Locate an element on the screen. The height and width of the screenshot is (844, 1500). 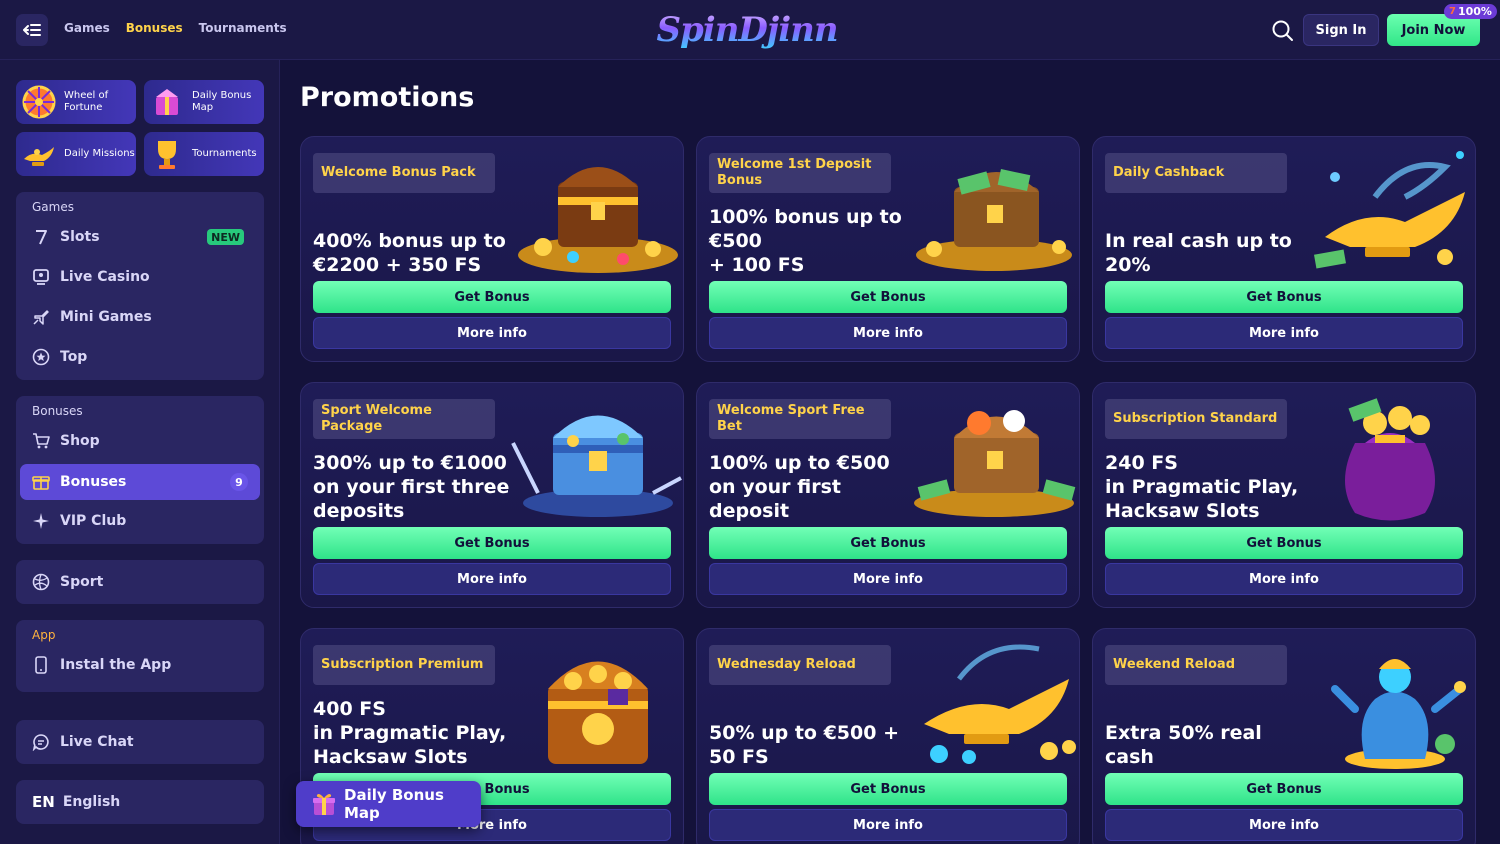
trophy-icon is located at coordinates (167, 155).